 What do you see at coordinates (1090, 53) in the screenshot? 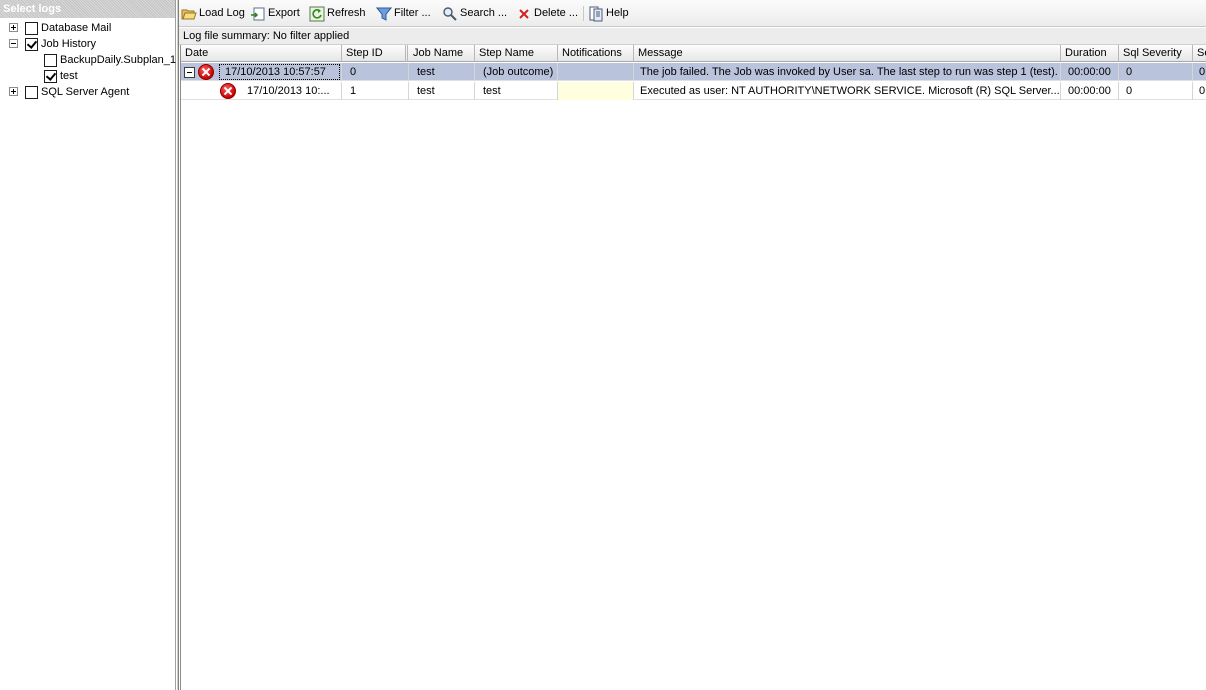
I see `column-header-duration: Duration` at bounding box center [1090, 53].